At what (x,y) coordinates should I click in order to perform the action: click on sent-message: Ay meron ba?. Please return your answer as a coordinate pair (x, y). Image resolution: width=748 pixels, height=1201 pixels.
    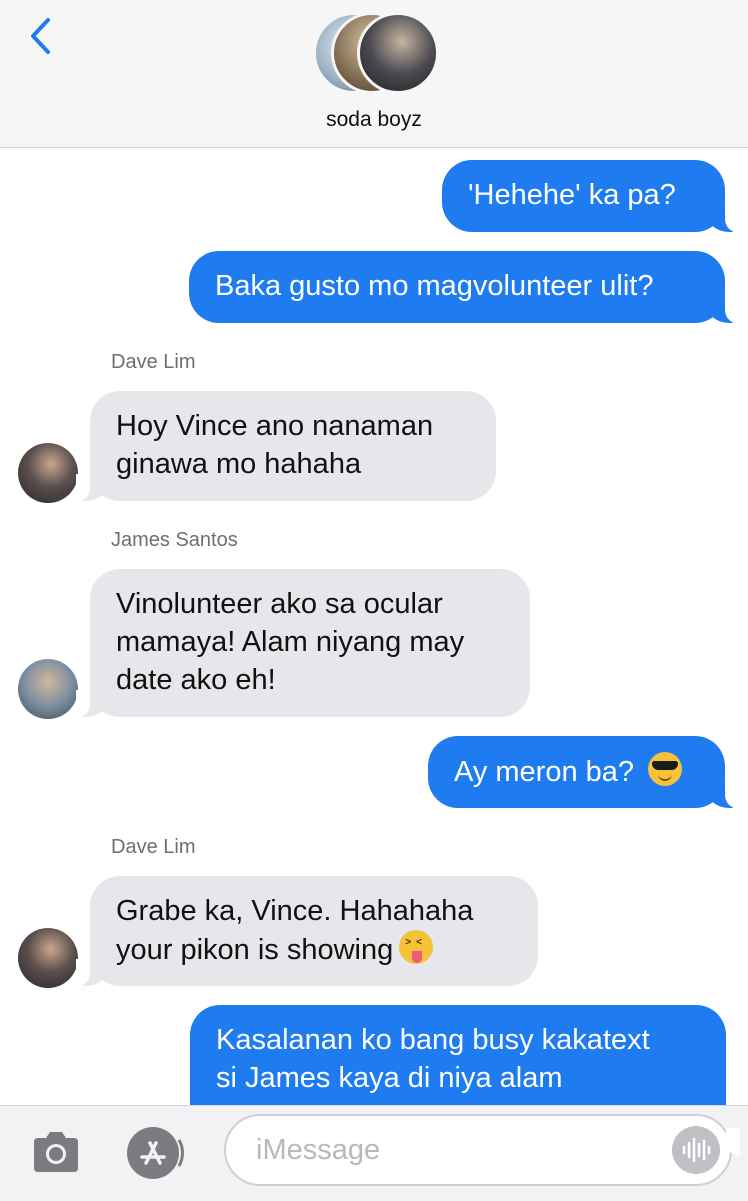
    Looking at the image, I should click on (583, 772).